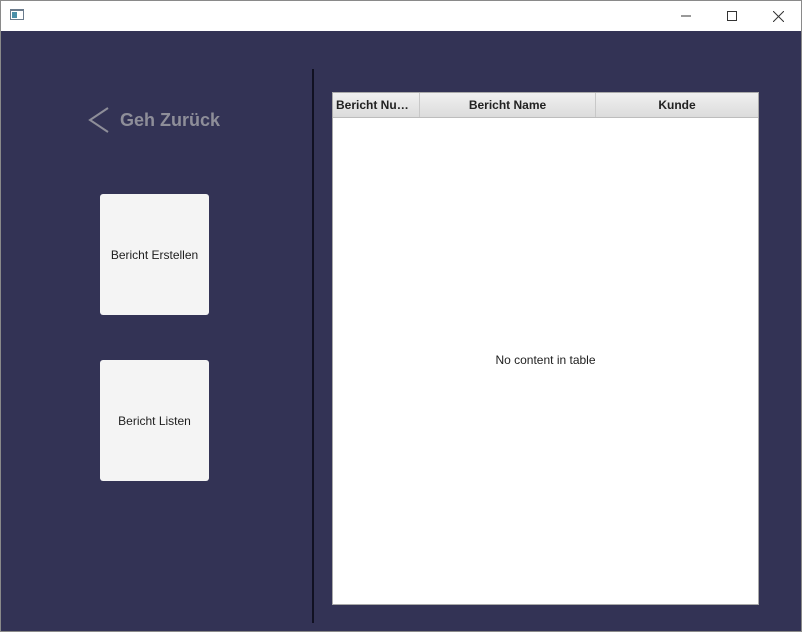  Describe the element at coordinates (98, 120) in the screenshot. I see `chevron-left-icon` at that location.